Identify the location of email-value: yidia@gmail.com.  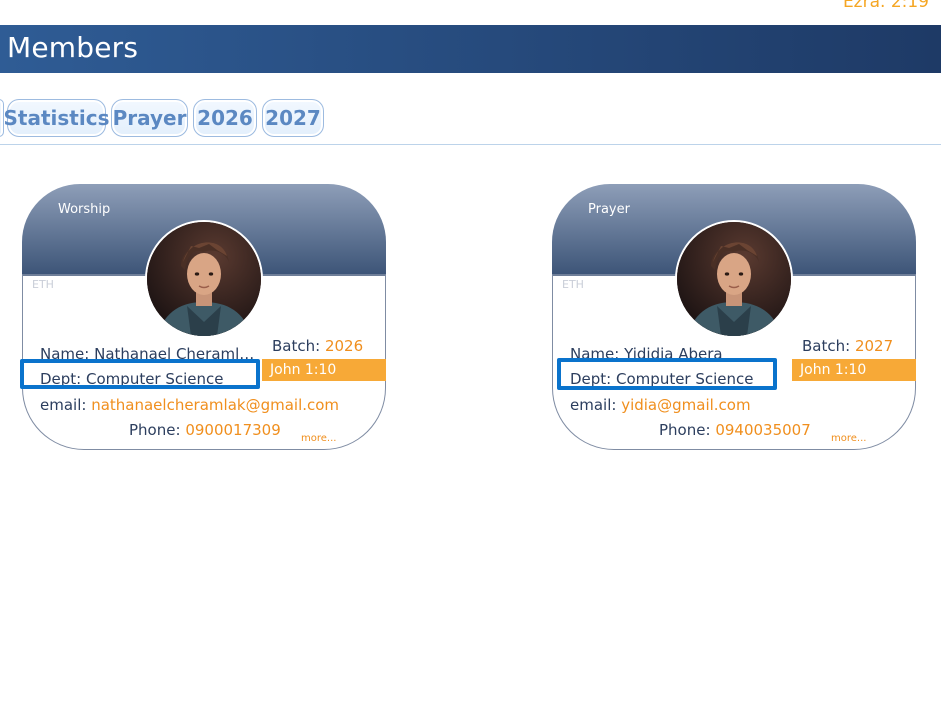
(685, 405).